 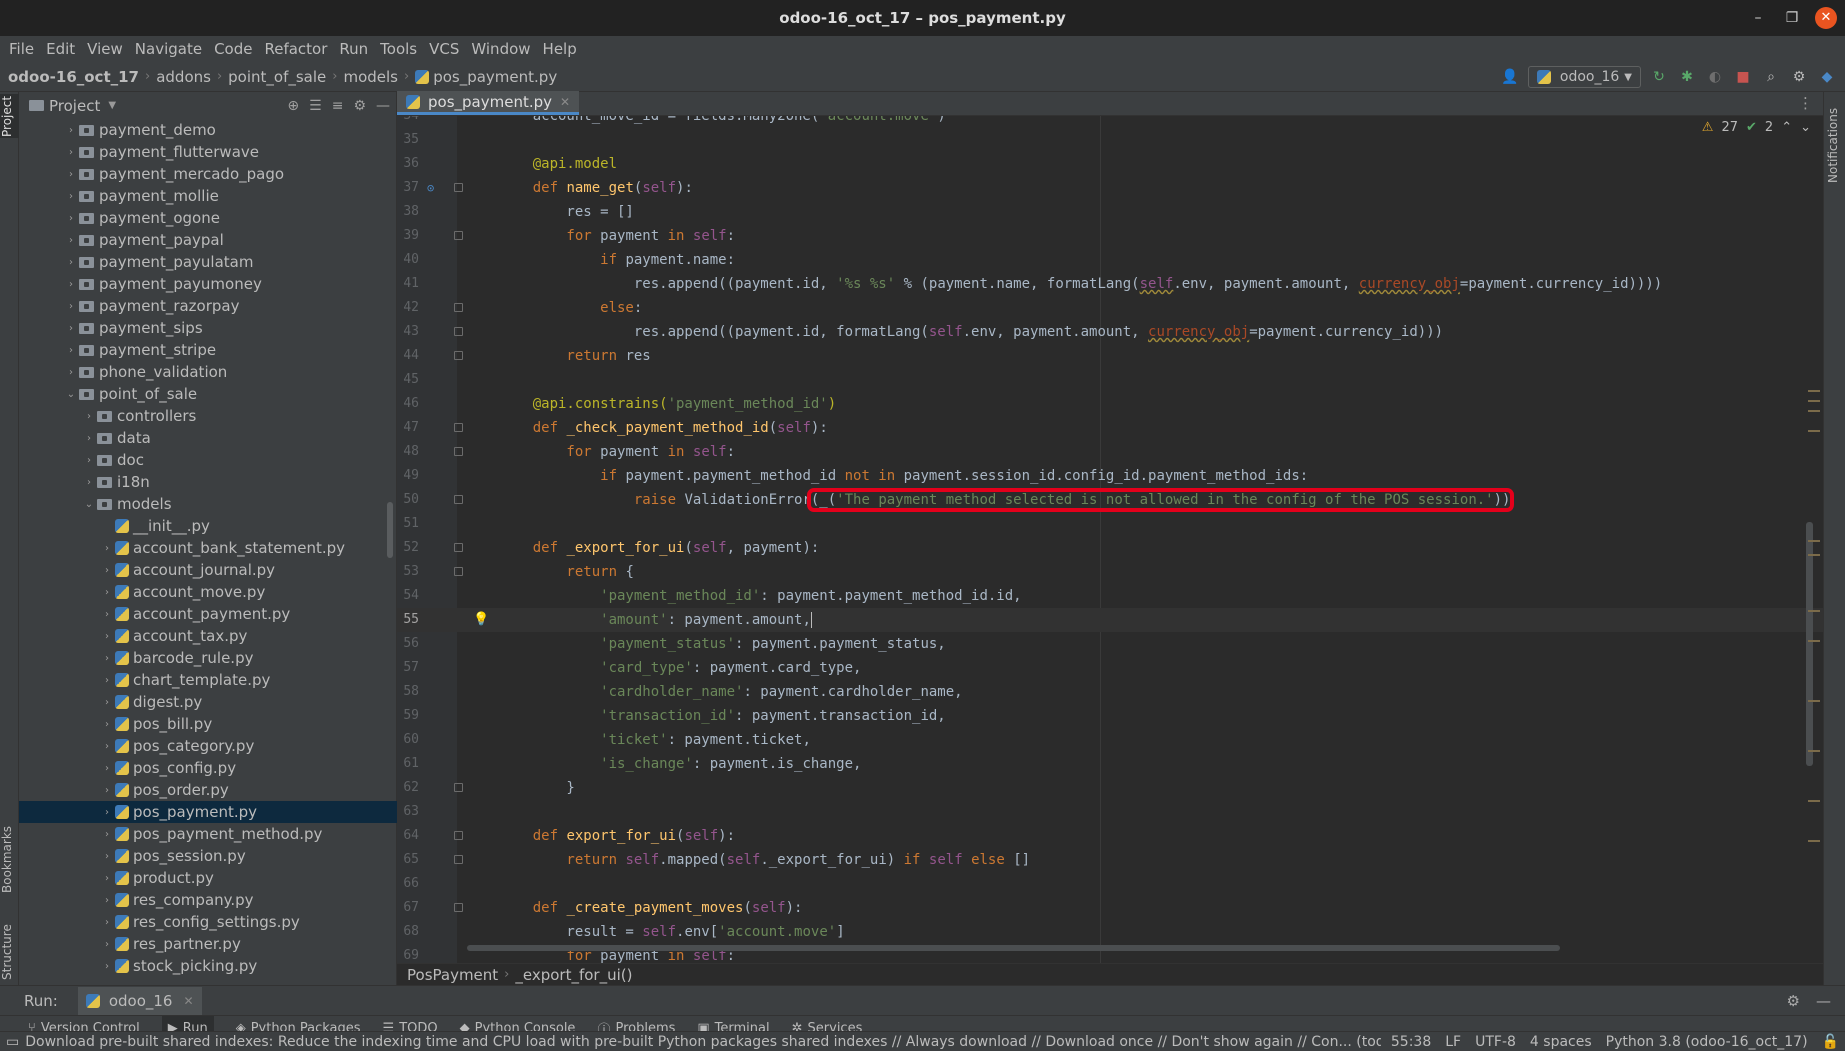 I want to click on editor-vertical-scrollbar, so click(x=1809, y=644).